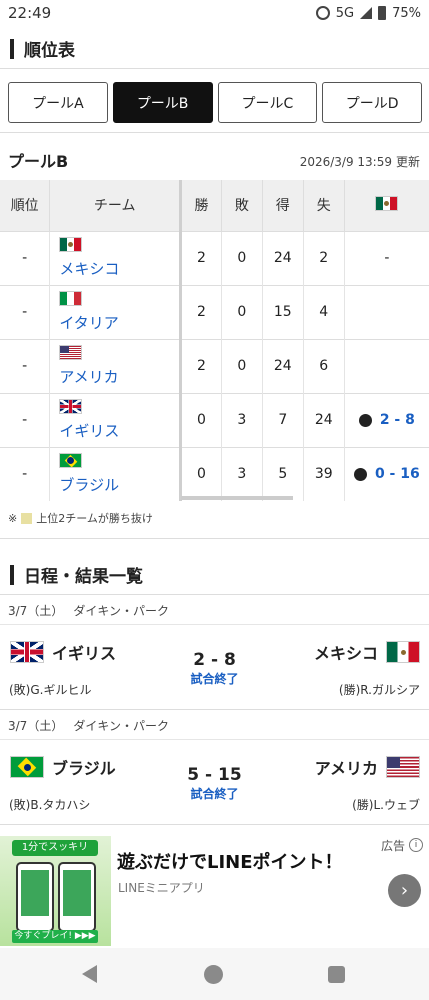  I want to click on match-meta: 3/7（土） ダイキン・パーク, so click(93, 610).